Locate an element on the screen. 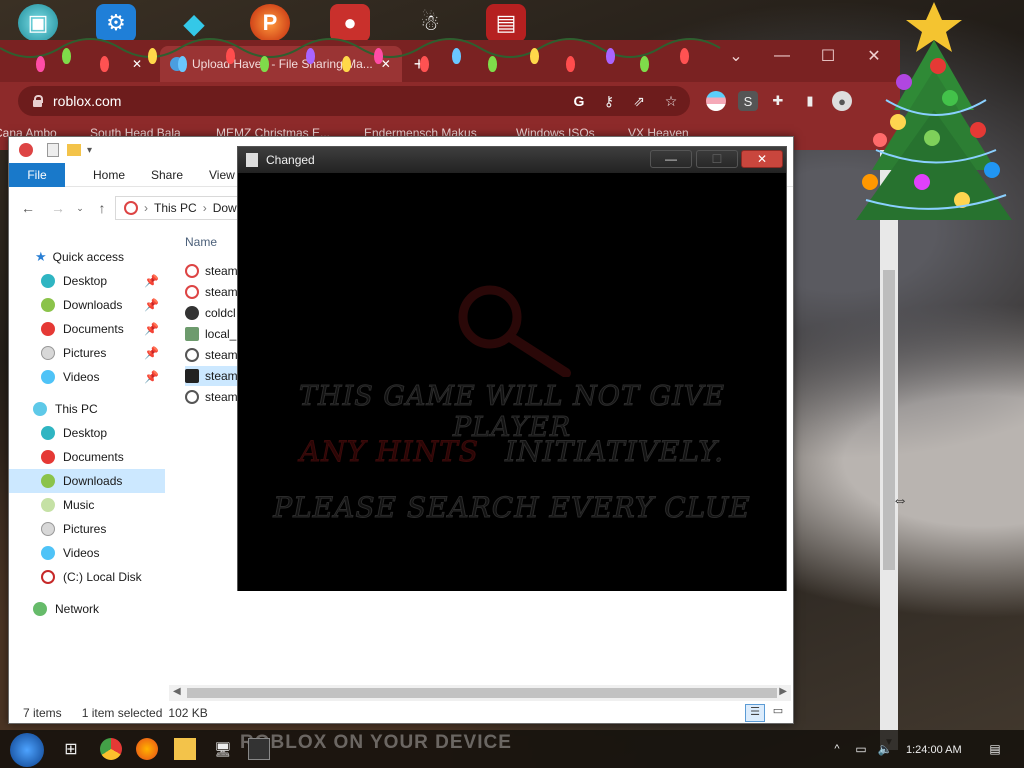  nav-qa-desktop: Desktop 📌 is located at coordinates (87, 281).